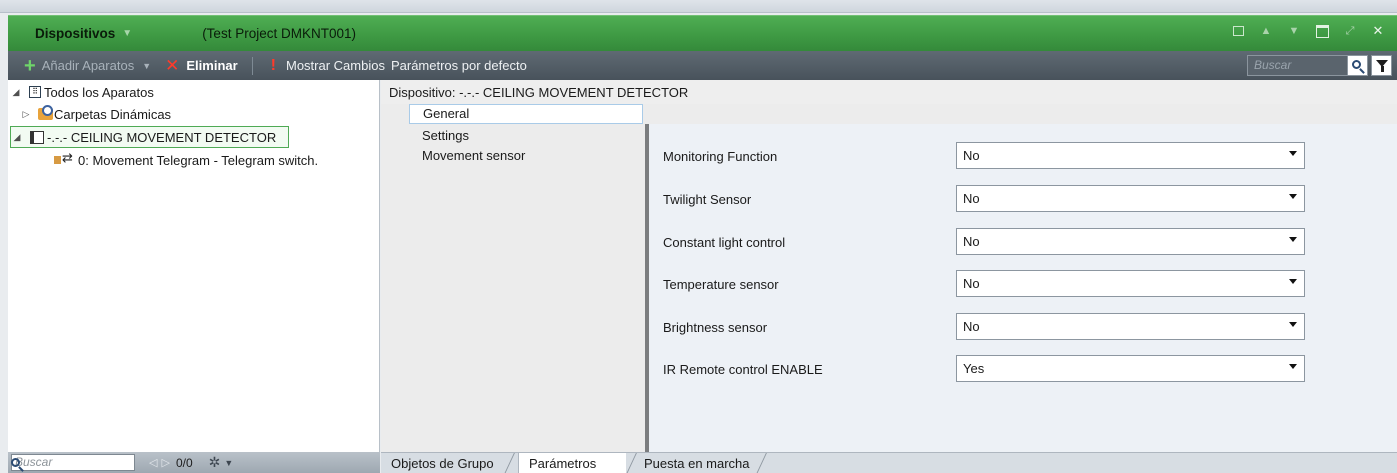 This screenshot has width=1397, height=473. Describe the element at coordinates (35, 92) in the screenshot. I see `device-list-icon: ⠿` at that location.